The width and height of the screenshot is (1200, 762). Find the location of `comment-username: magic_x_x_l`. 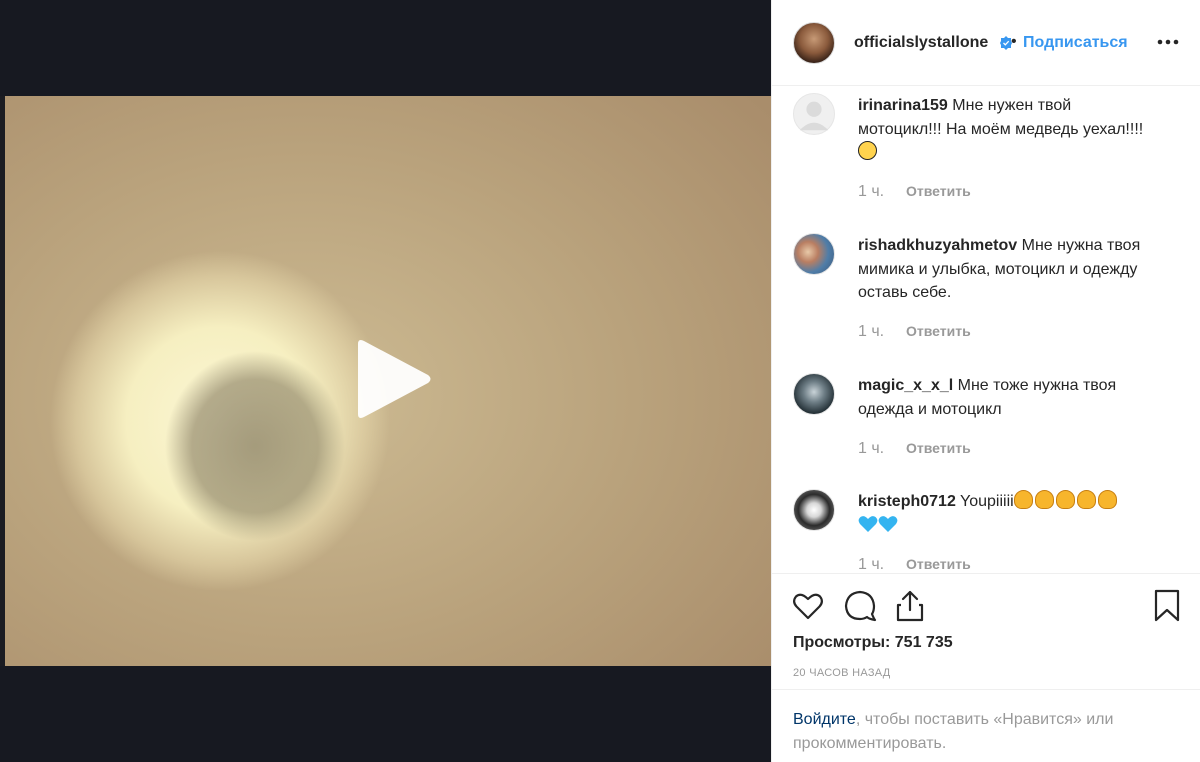

comment-username: magic_x_x_l is located at coordinates (905, 385).